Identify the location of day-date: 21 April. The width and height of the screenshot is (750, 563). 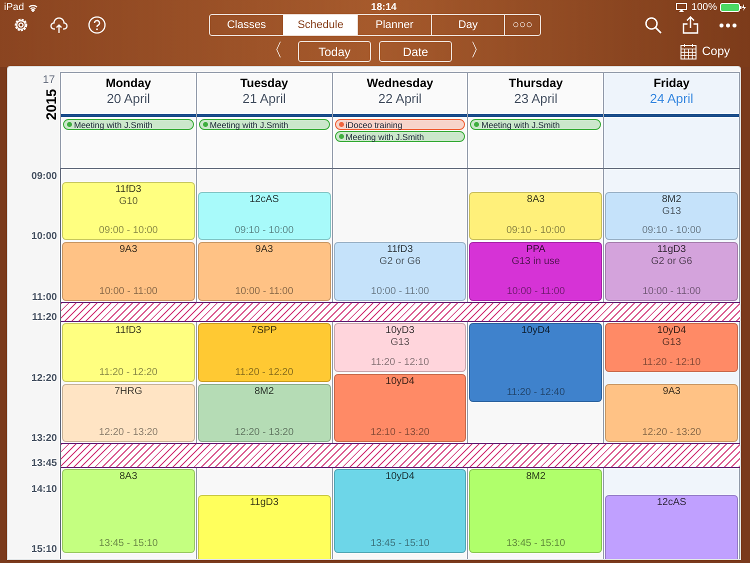
(264, 99).